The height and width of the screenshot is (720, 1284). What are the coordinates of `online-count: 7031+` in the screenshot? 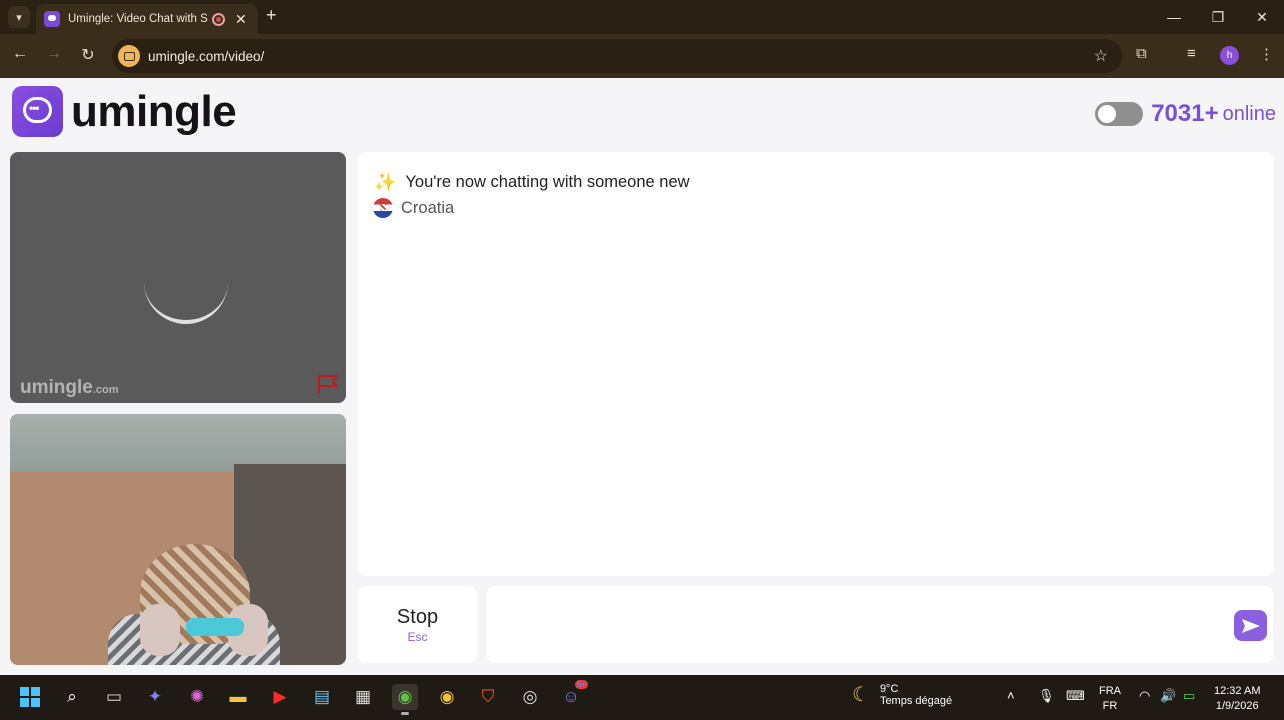 It's located at (1185, 113).